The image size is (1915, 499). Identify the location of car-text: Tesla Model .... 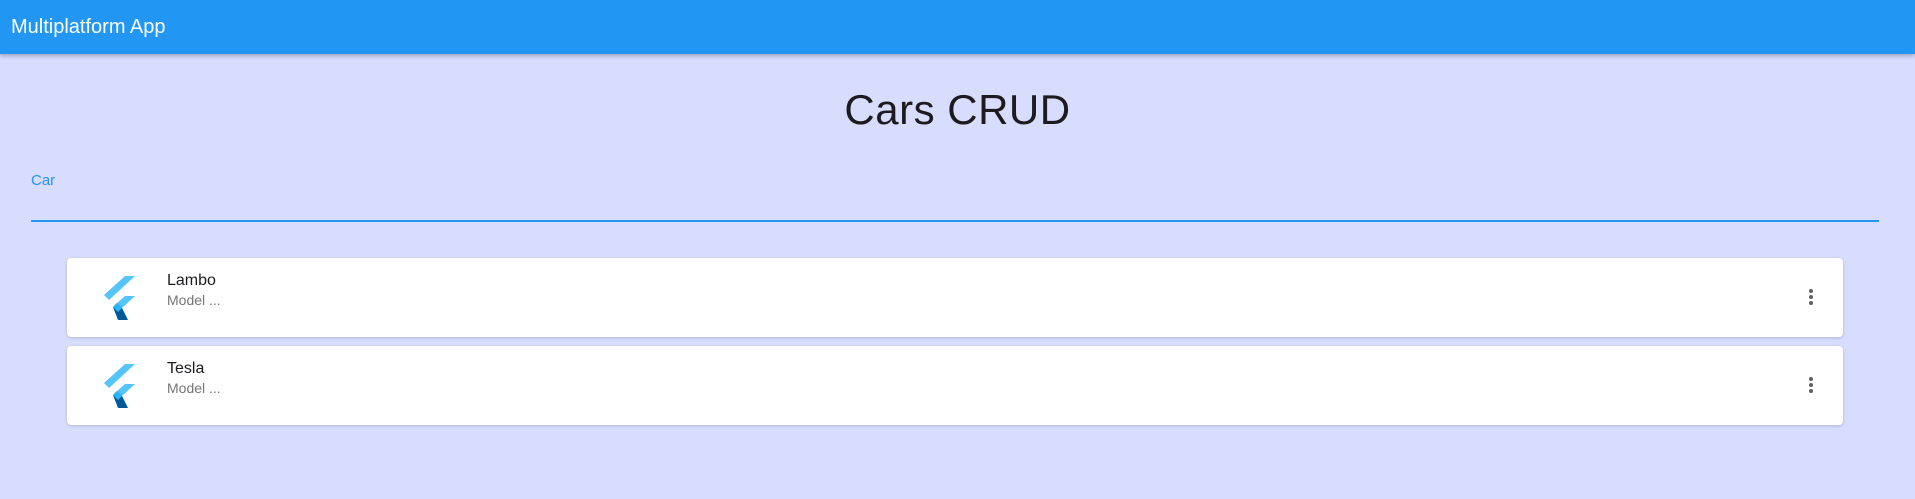
(194, 378).